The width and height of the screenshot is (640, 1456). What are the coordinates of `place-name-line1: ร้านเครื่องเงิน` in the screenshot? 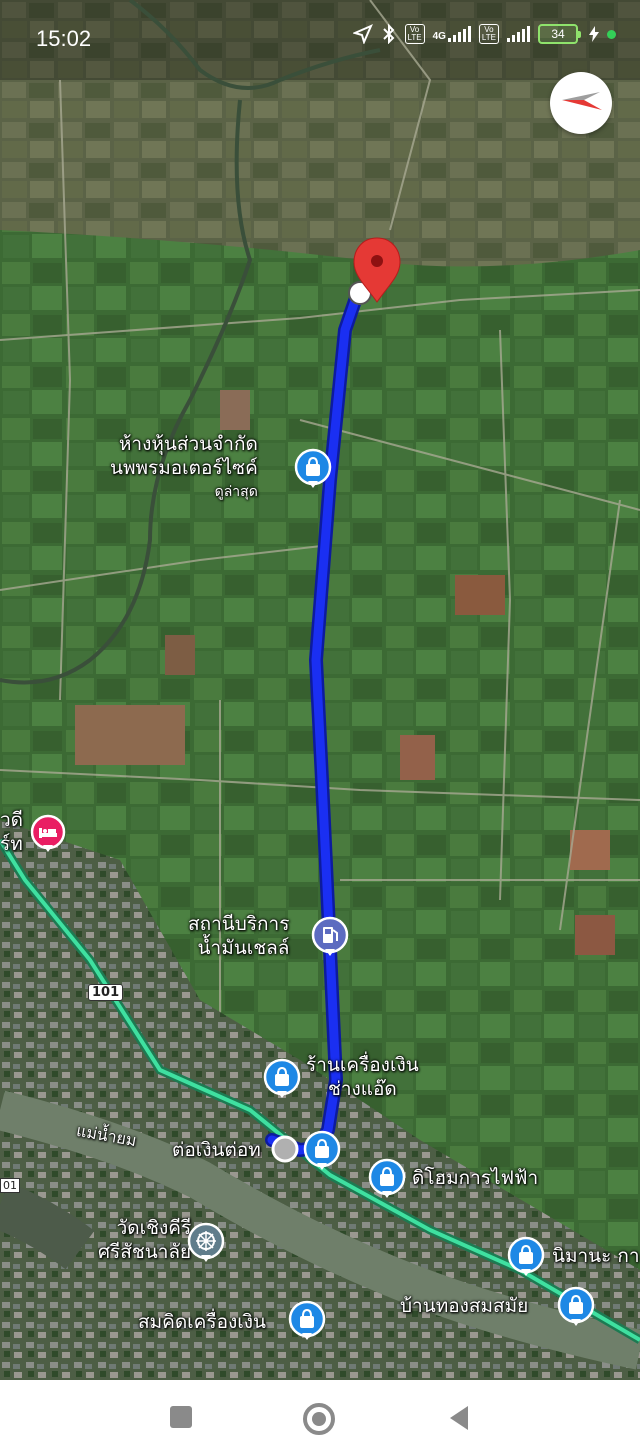 It's located at (362, 1065).